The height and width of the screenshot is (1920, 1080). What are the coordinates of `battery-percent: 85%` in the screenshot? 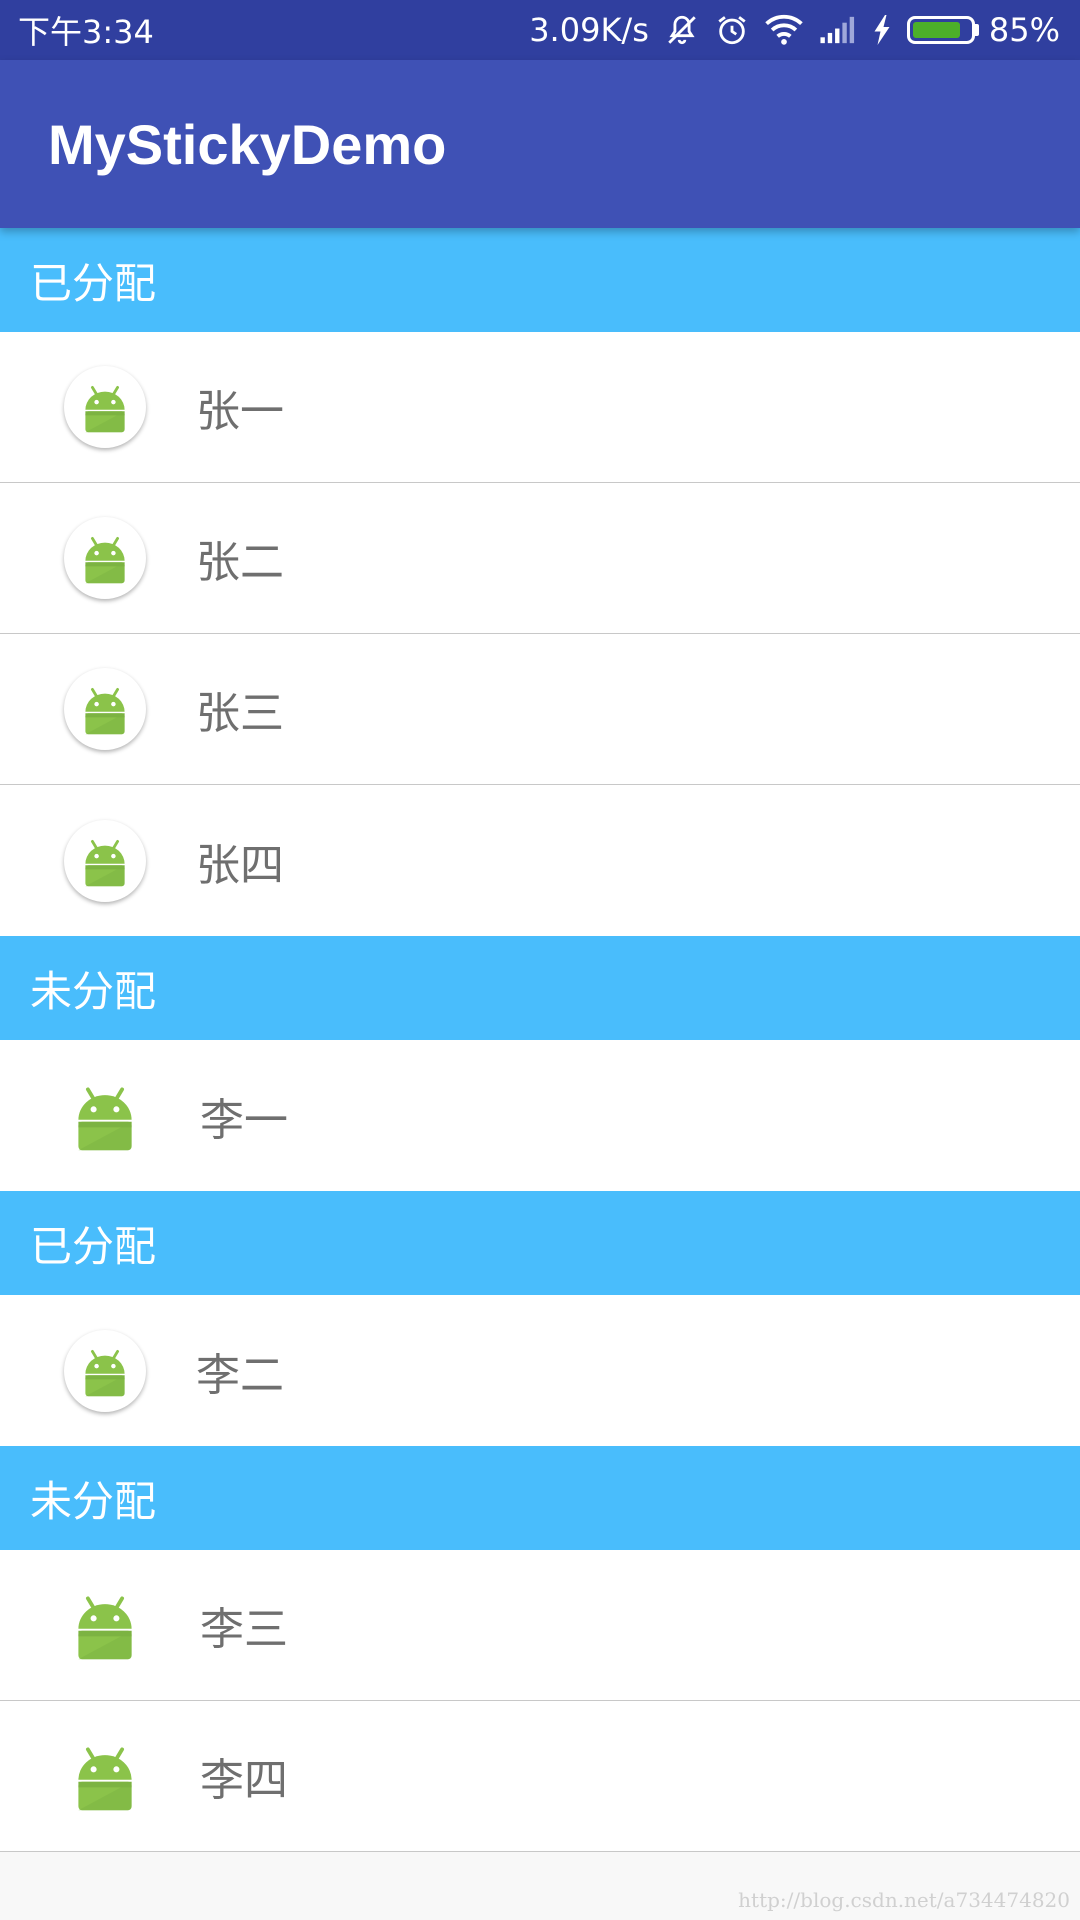 It's located at (1024, 30).